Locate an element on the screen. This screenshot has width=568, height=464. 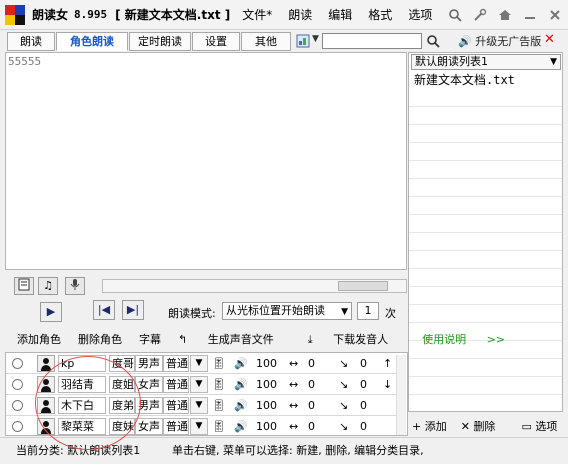
help-link: 使用说明 >> is located at coordinates (463, 339).